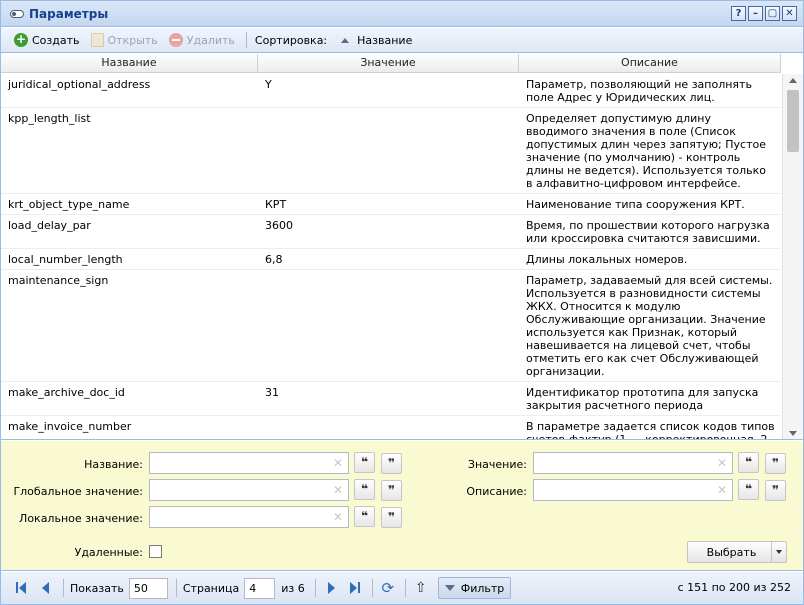  What do you see at coordinates (607, 259) in the screenshot?
I see `cell-description: Длины локальных номеров.` at bounding box center [607, 259].